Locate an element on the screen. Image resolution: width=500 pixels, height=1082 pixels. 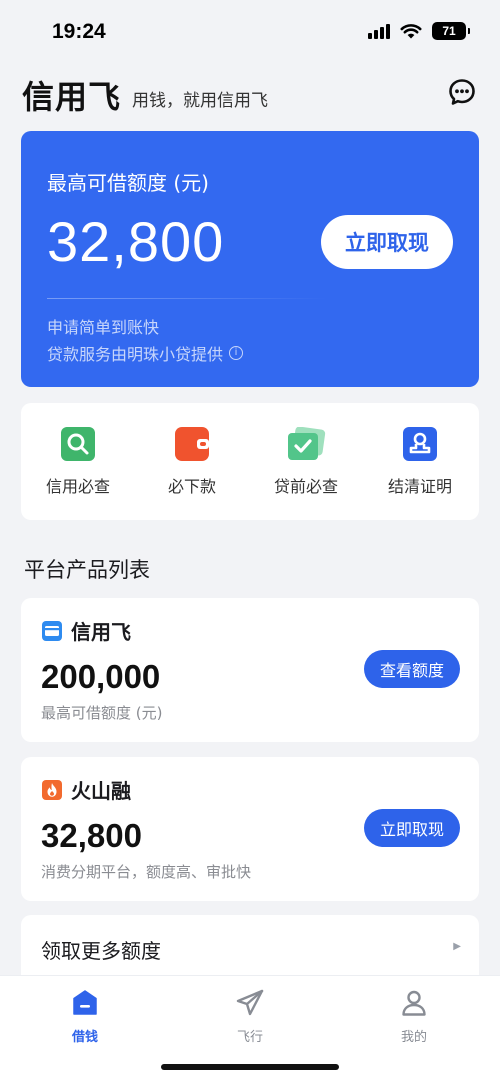
hero-provider-text: 贷款服务由明珠小贷提供 is located at coordinates (135, 354).